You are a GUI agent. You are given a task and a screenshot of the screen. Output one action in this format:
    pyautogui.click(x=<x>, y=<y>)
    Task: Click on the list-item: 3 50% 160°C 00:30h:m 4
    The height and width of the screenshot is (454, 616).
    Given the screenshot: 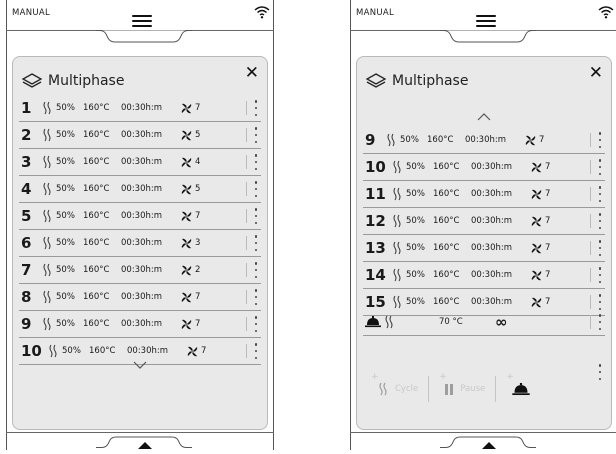 What is the action you would take?
    pyautogui.click(x=140, y=162)
    